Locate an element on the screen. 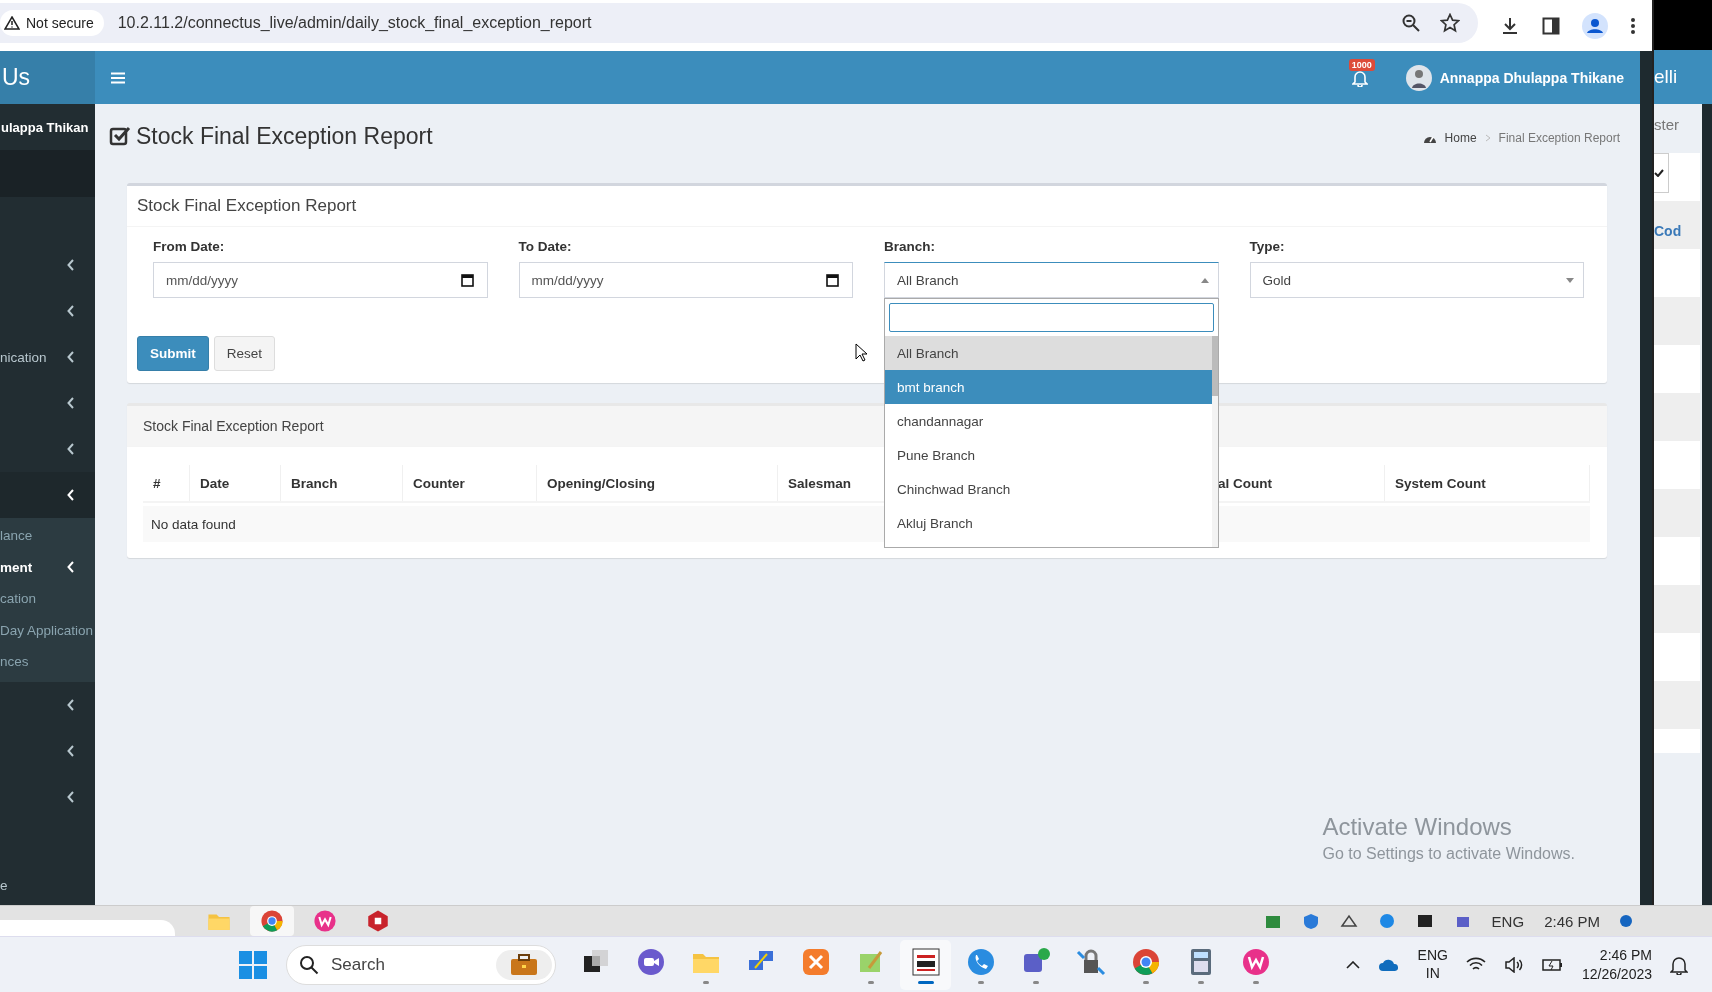 The height and width of the screenshot is (992, 1712). vnc-icon is located at coordinates (925, 961).